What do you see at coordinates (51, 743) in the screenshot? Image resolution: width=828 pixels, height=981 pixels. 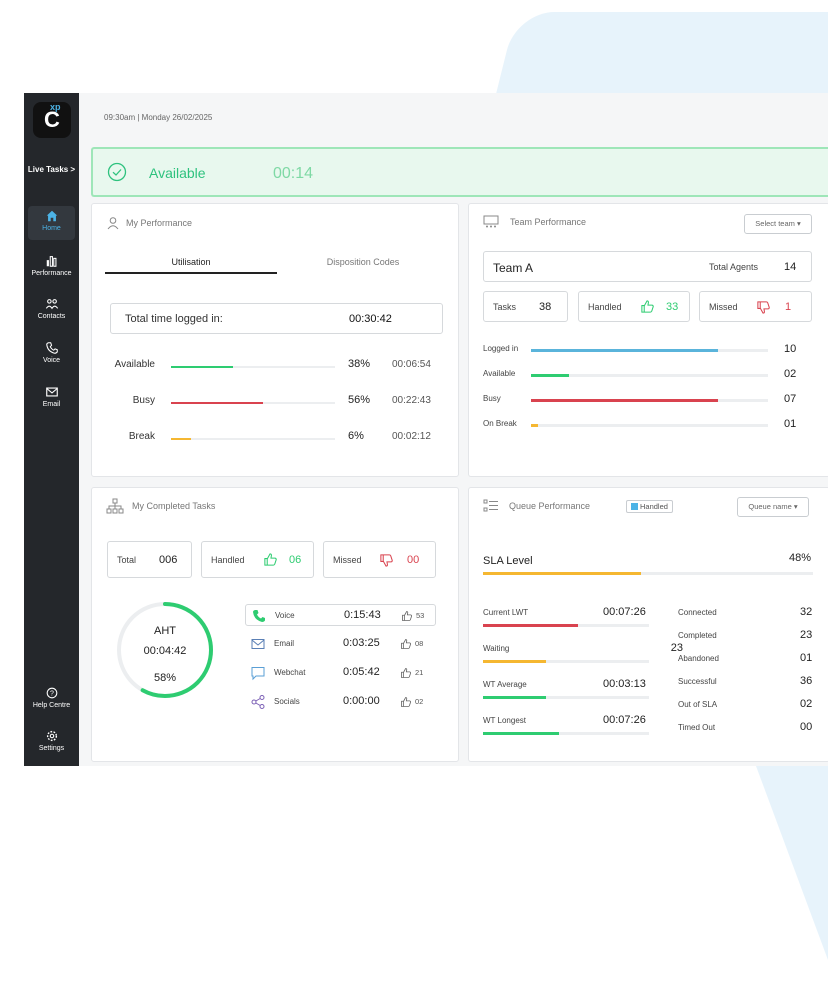 I see `sidebar-item-settings: Settings` at bounding box center [51, 743].